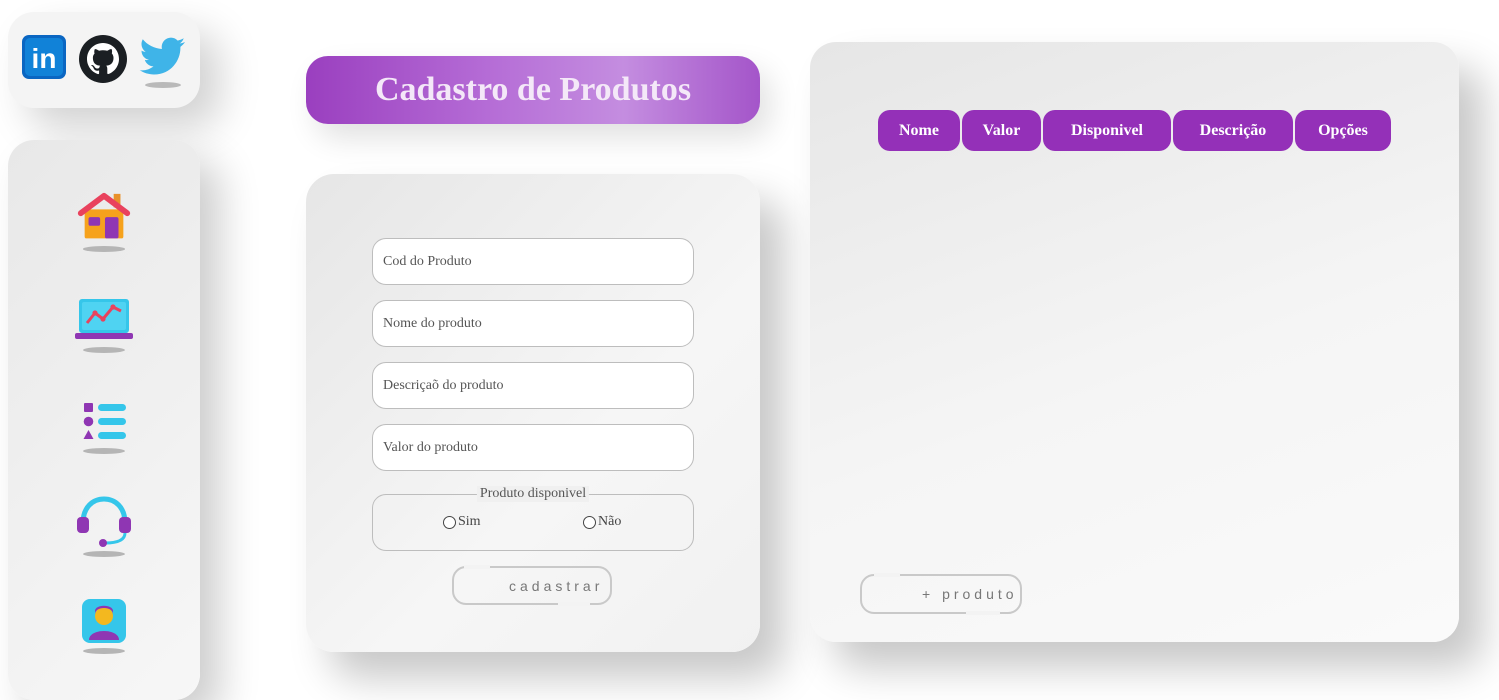 This screenshot has height=700, width=1499. What do you see at coordinates (533, 447) in the screenshot?
I see `product-value-input` at bounding box center [533, 447].